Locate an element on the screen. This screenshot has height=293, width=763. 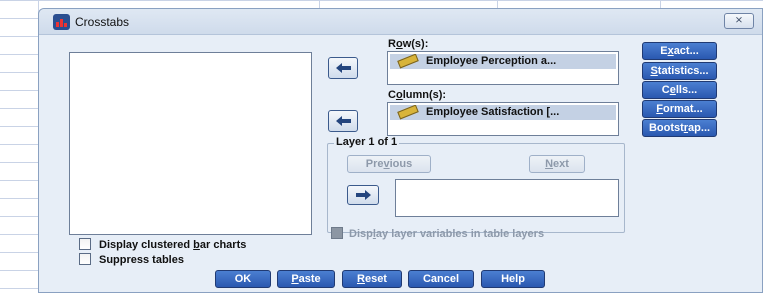
columns-label: Column(s): is located at coordinates (417, 95).